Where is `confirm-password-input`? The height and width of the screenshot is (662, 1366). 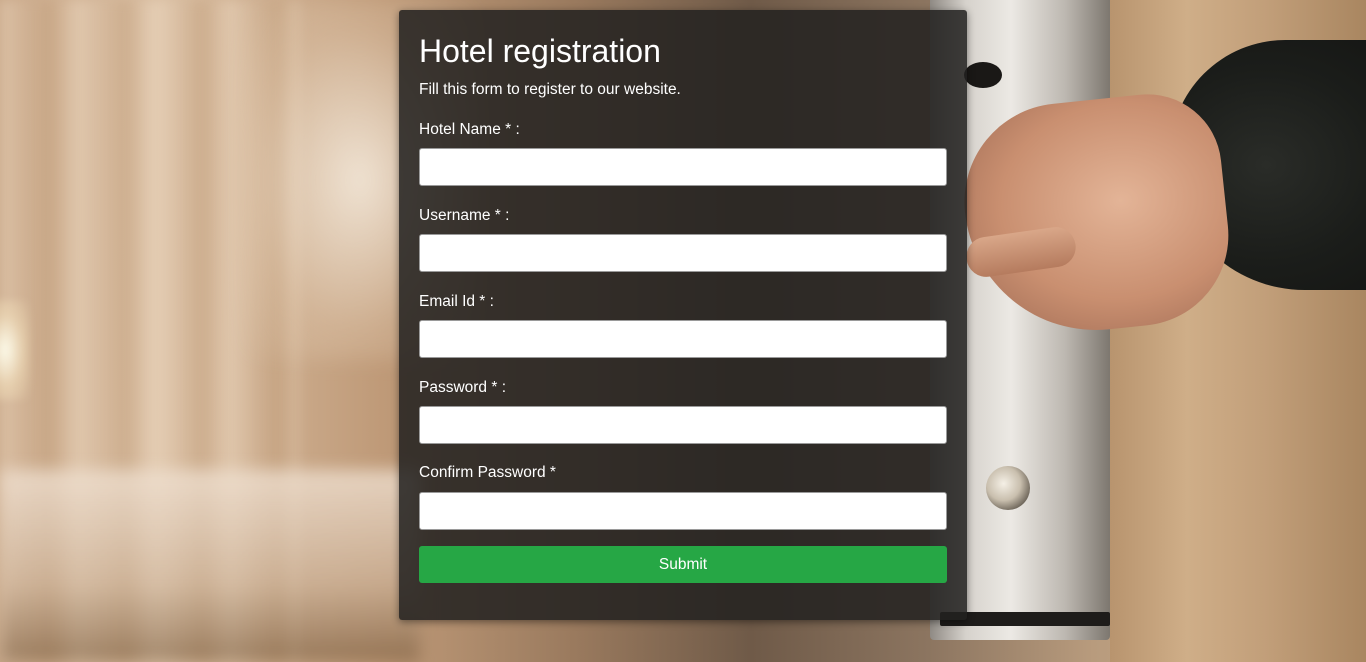 confirm-password-input is located at coordinates (683, 511).